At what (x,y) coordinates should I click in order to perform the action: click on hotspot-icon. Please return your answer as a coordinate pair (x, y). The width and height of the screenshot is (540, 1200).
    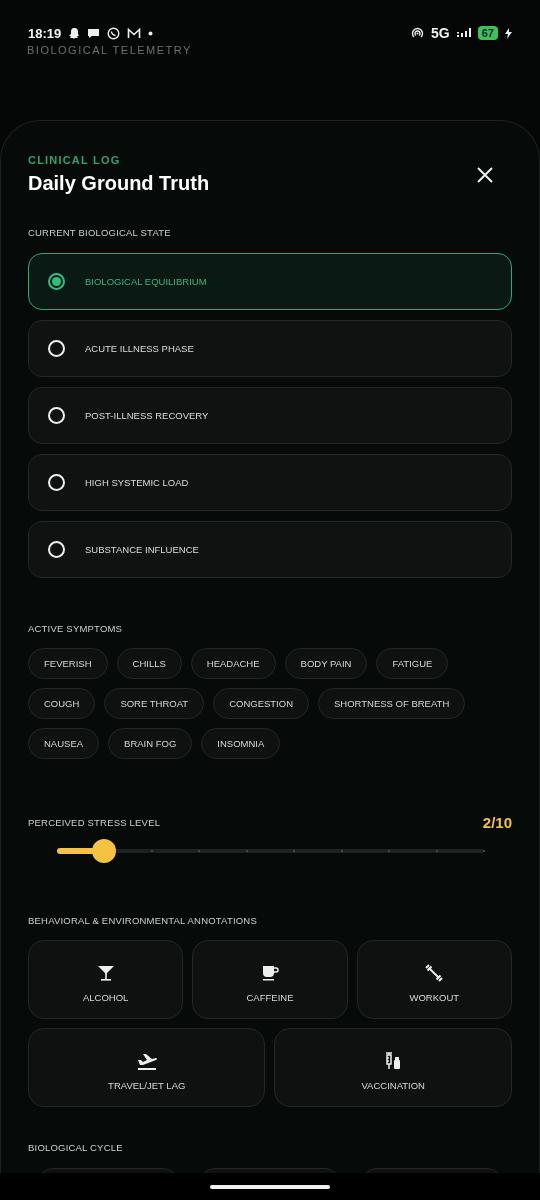
    Looking at the image, I should click on (418, 33).